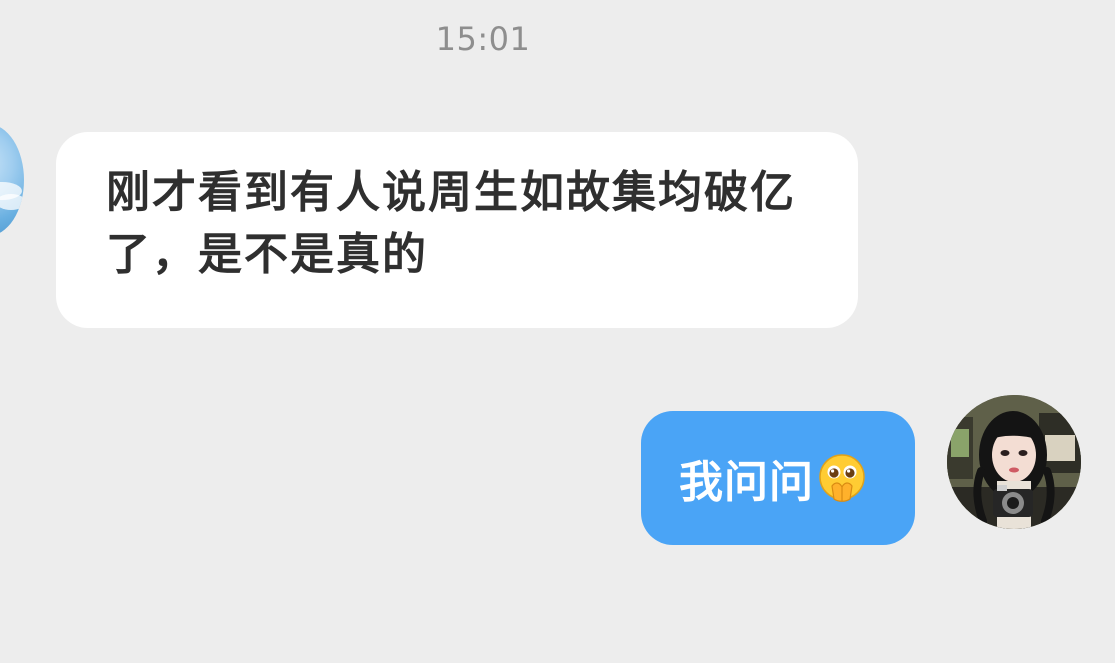 This screenshot has width=1115, height=663. I want to click on outgoing-message-text: 我问问, so click(746, 482).